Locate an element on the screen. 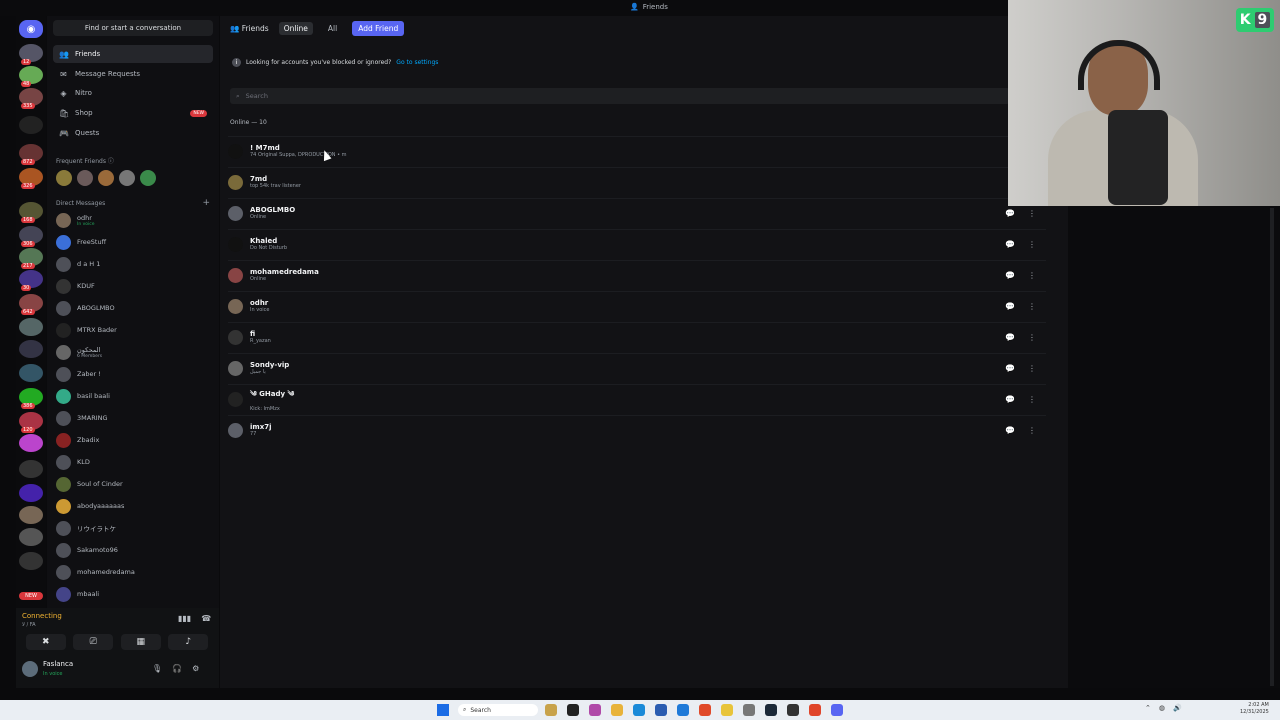 The width and height of the screenshot is (1280, 720). dm-item: KLD is located at coordinates (133, 462).